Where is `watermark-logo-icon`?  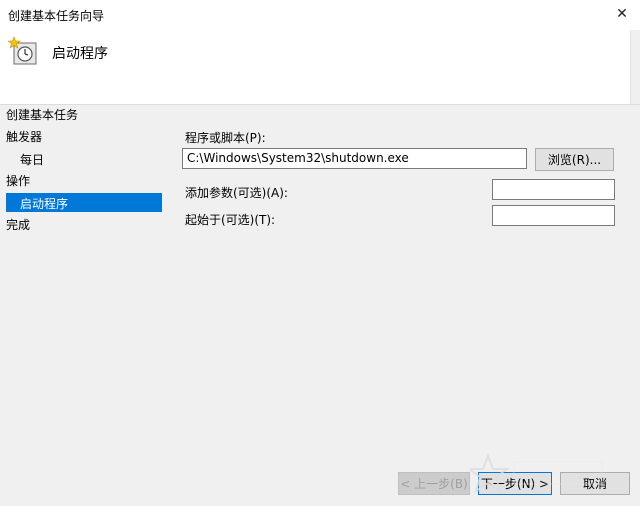 watermark-logo-icon is located at coordinates (536, 473).